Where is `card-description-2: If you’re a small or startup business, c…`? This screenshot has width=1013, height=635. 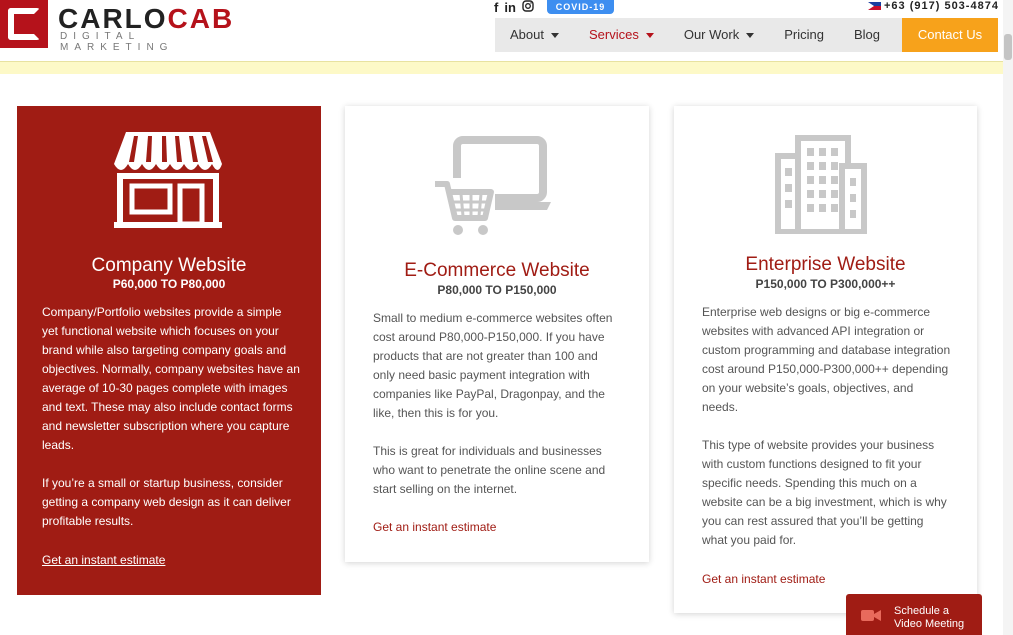 card-description-2: If you’re a small or startup business, c… is located at coordinates (166, 502).